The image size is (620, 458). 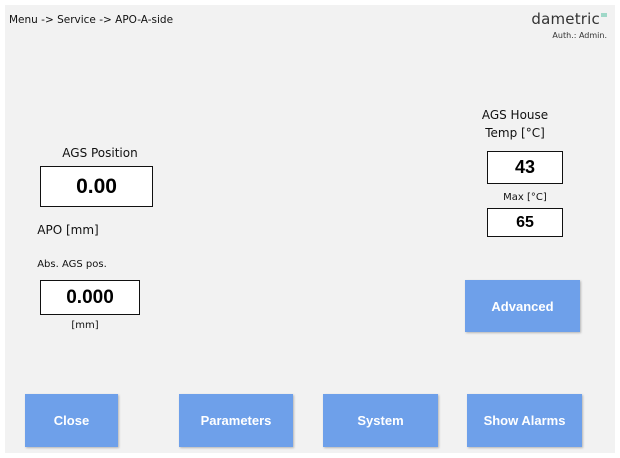 I want to click on system-button: System, so click(x=380, y=420).